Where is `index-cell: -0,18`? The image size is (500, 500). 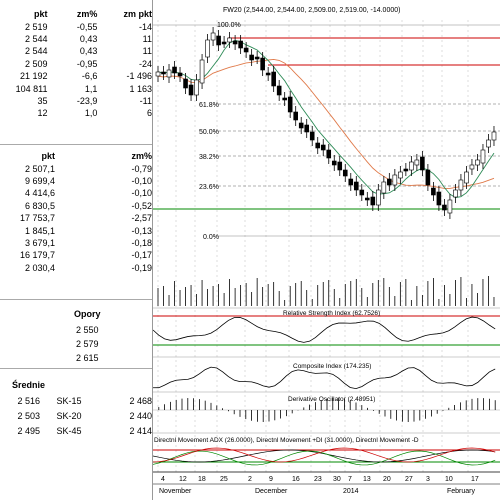
index-cell: -0,18 is located at coordinates (141, 242).